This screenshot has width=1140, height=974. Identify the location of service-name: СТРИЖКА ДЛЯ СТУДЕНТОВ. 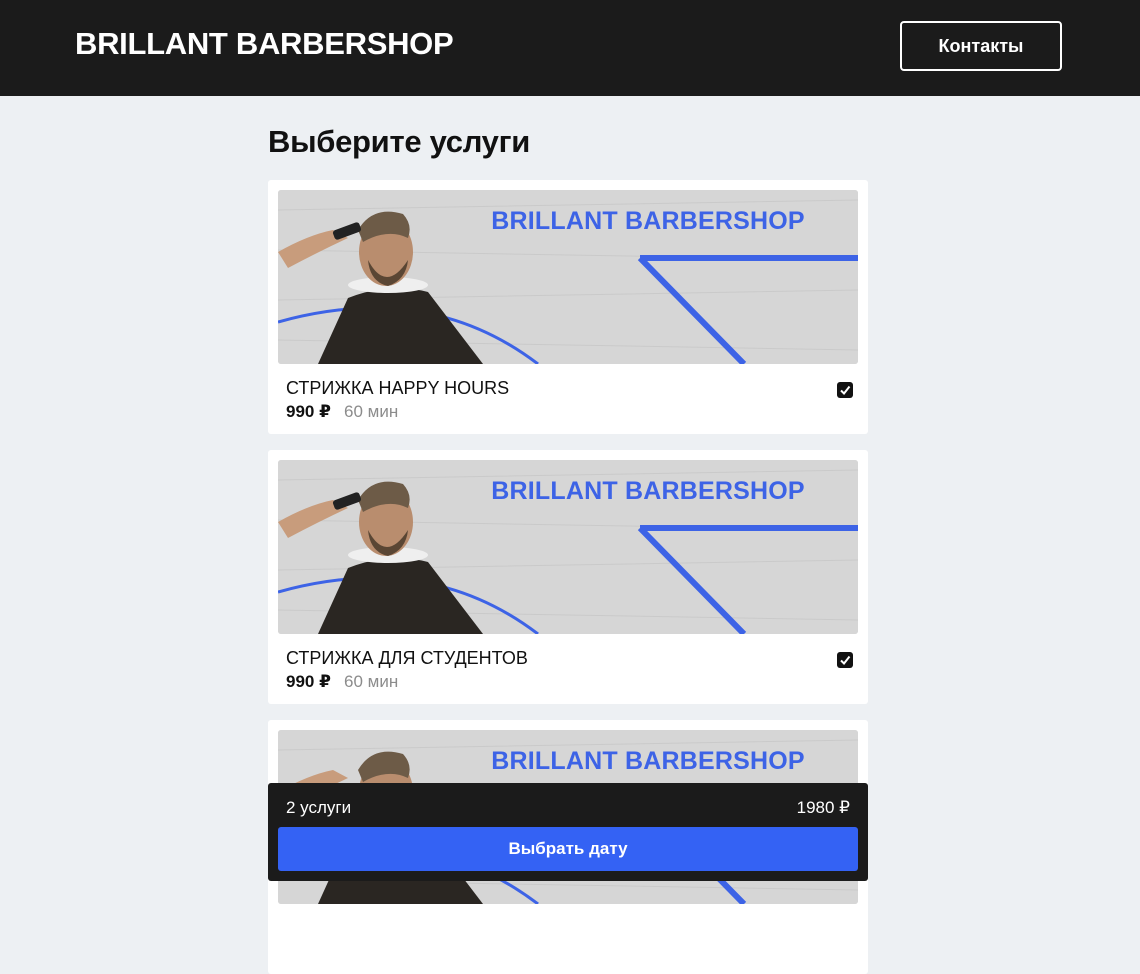
(407, 658).